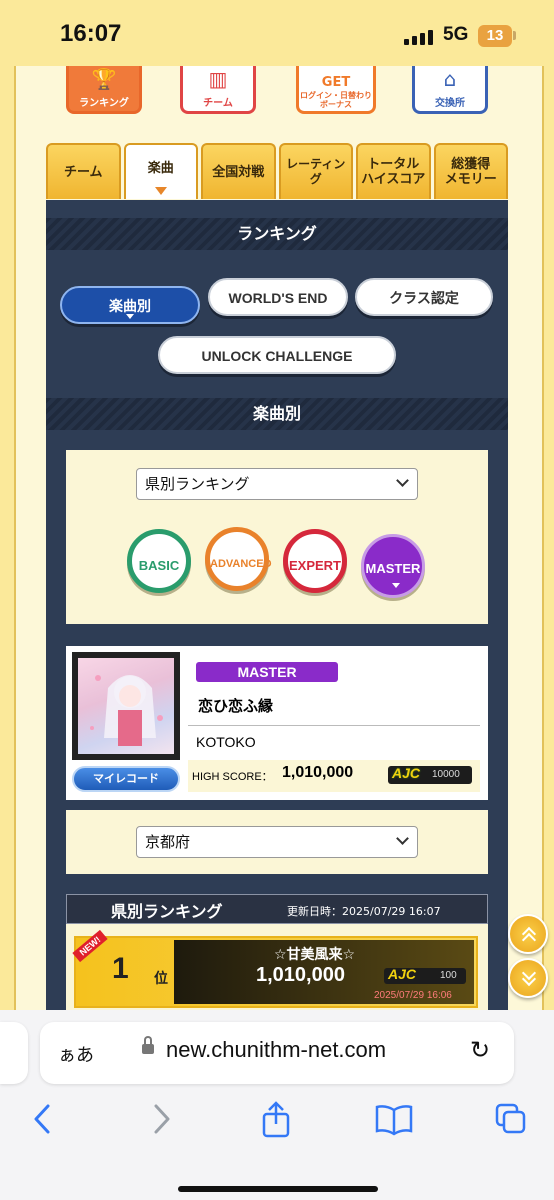 This screenshot has width=554, height=1200. What do you see at coordinates (528, 978) in the screenshot?
I see `scroll-down-button` at bounding box center [528, 978].